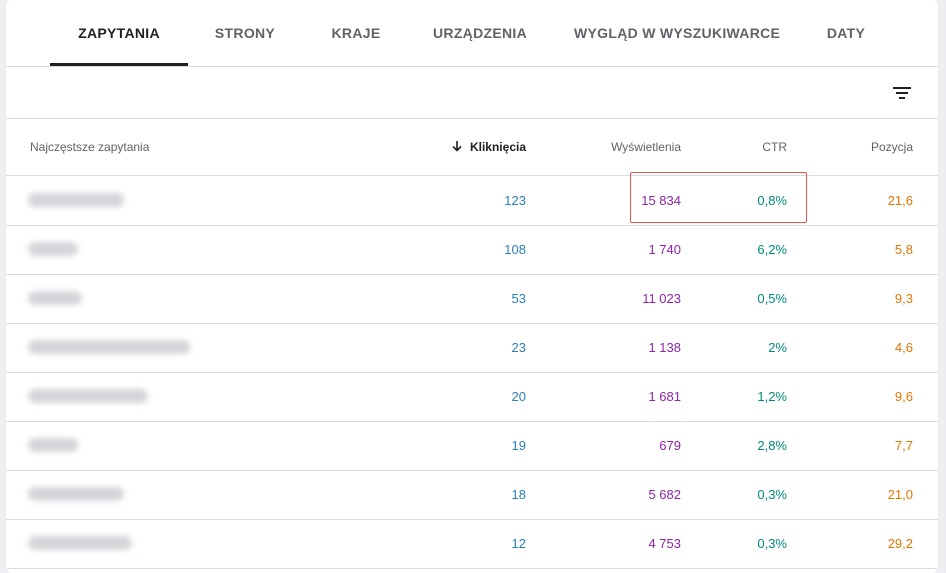 This screenshot has width=946, height=573. I want to click on cell-clicks: 19, so click(518, 445).